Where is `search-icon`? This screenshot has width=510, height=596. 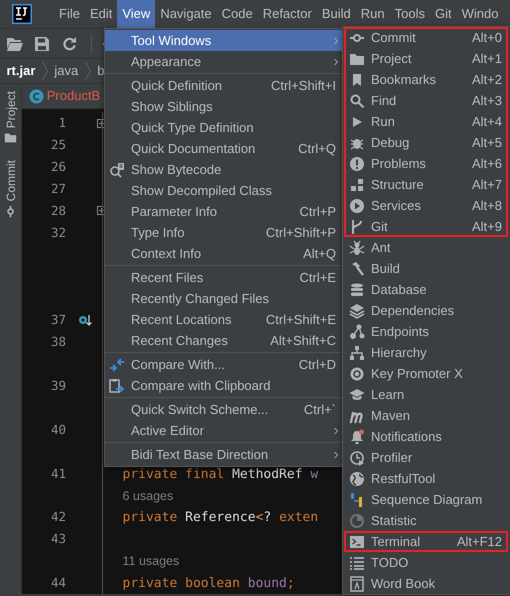
search-icon is located at coordinates (357, 100).